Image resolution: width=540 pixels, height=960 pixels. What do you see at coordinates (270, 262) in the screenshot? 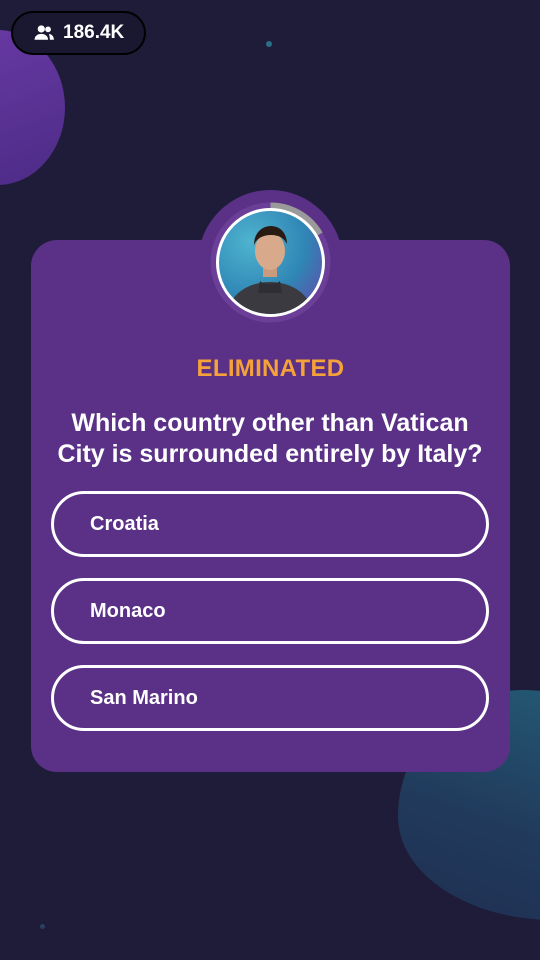
I see `host-avatar` at bounding box center [270, 262].